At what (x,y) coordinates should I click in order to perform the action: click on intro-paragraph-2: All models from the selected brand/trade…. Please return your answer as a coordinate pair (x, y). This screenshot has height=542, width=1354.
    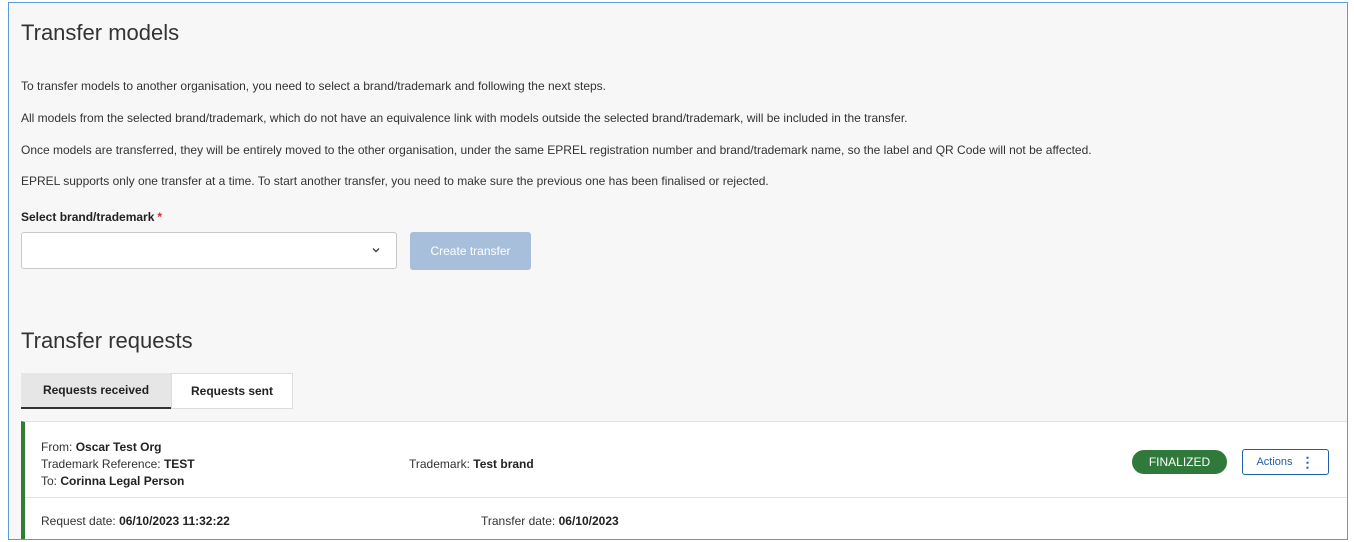
    Looking at the image, I should click on (464, 118).